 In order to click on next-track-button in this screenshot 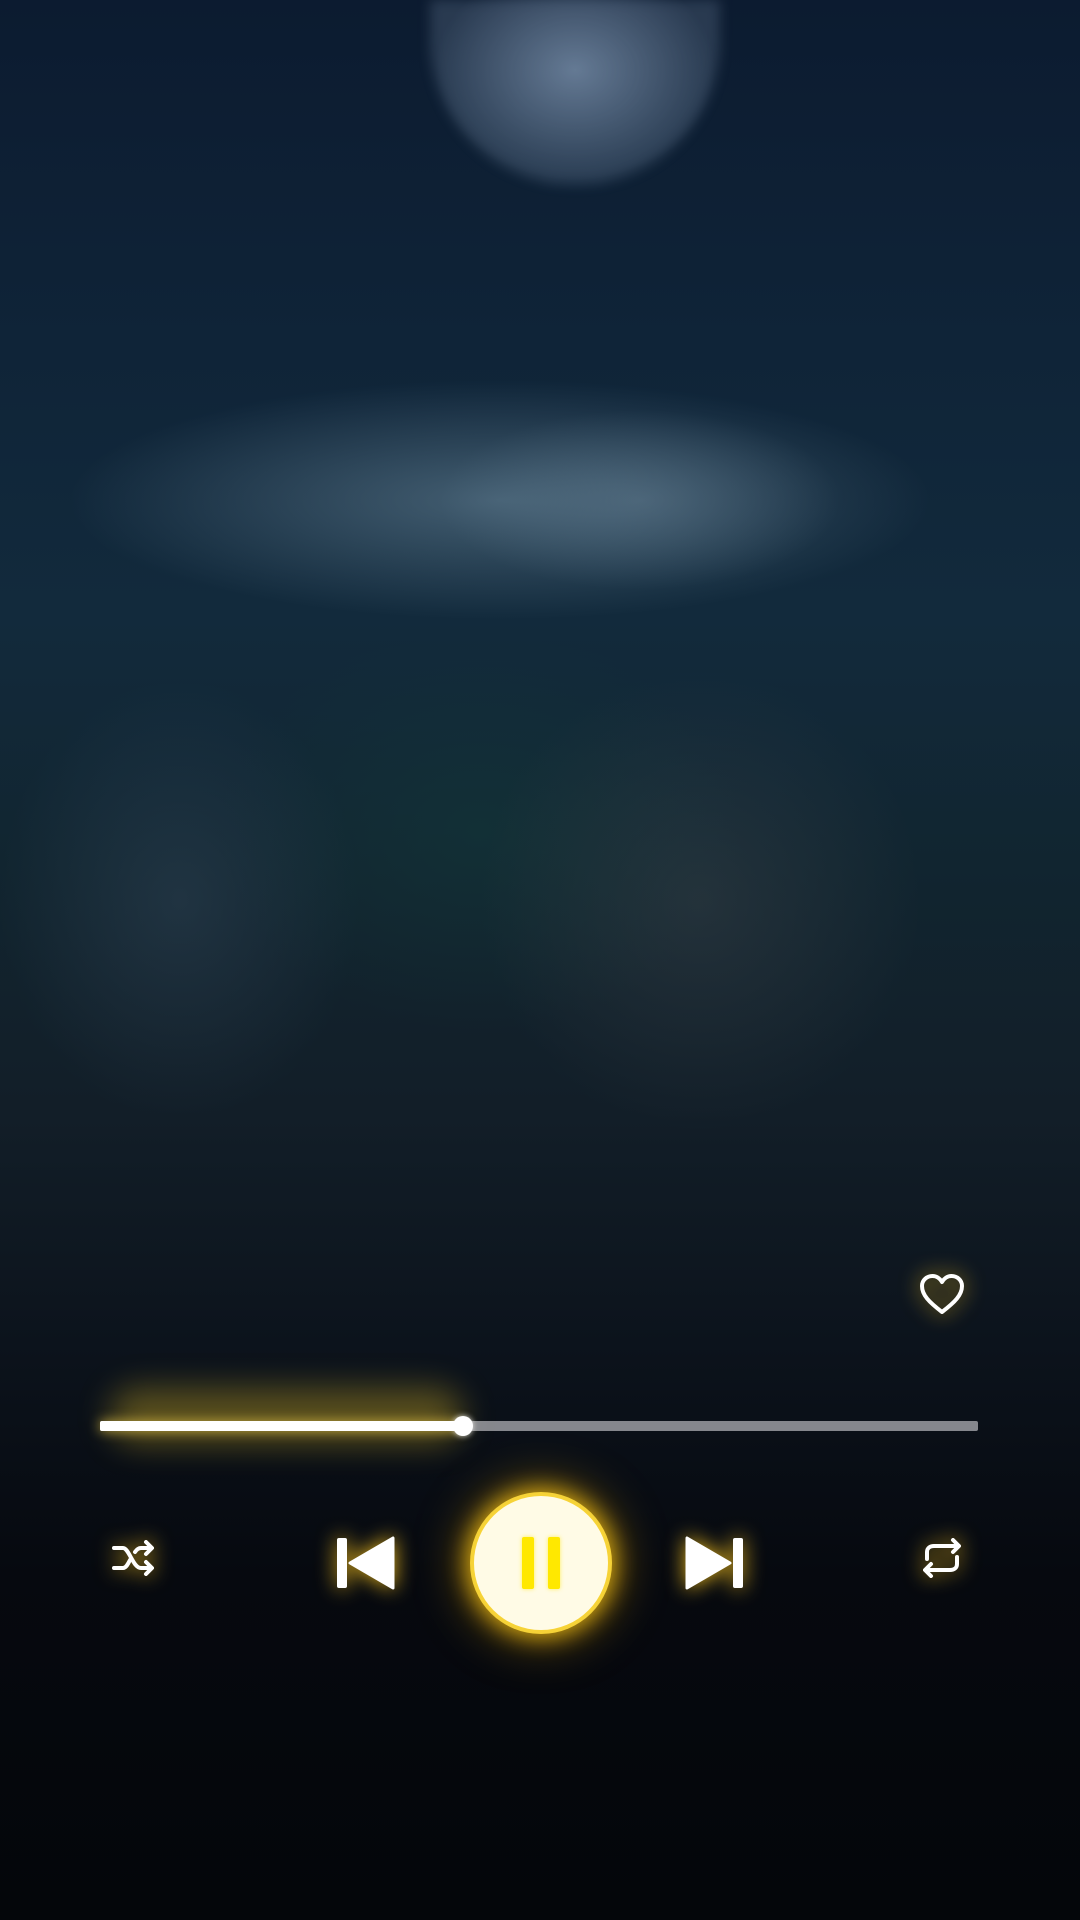, I will do `click(715, 1563)`.